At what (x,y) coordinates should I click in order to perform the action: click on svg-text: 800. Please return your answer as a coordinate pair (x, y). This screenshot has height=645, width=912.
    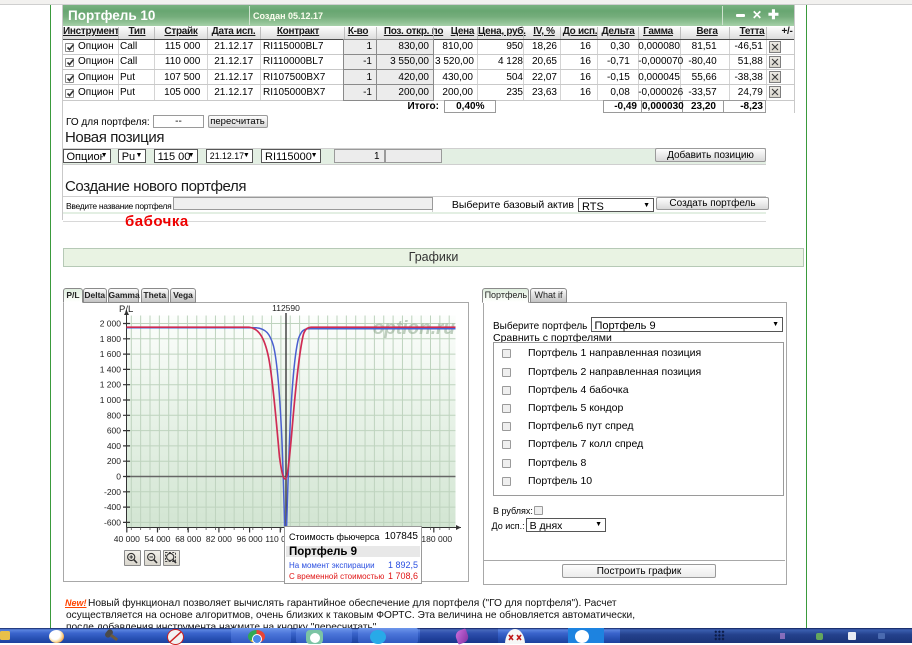
    Looking at the image, I should click on (114, 415).